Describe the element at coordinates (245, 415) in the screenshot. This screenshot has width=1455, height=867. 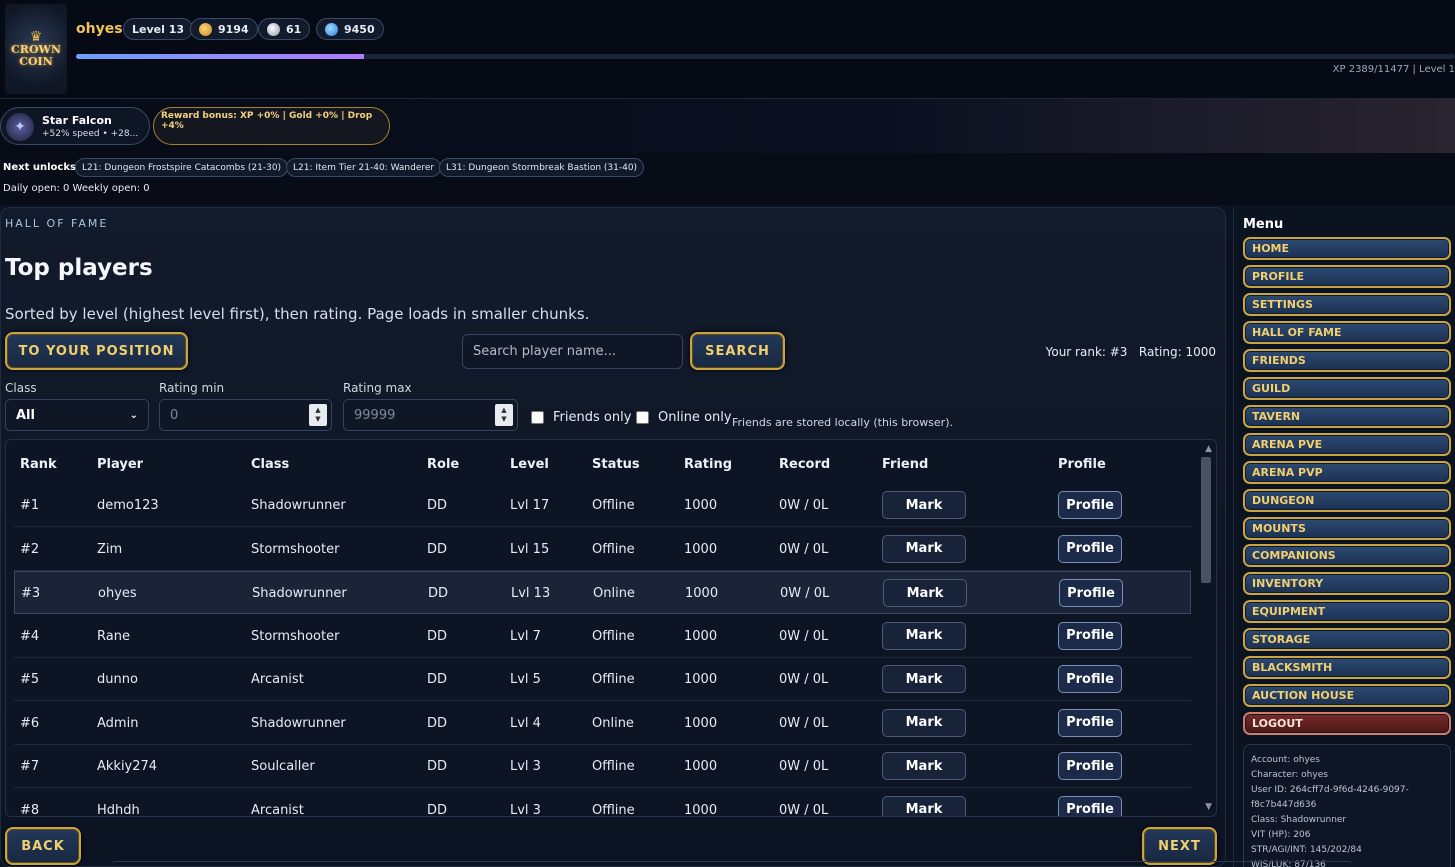
I see `rating-min-input: 0 ▲ ▼` at that location.